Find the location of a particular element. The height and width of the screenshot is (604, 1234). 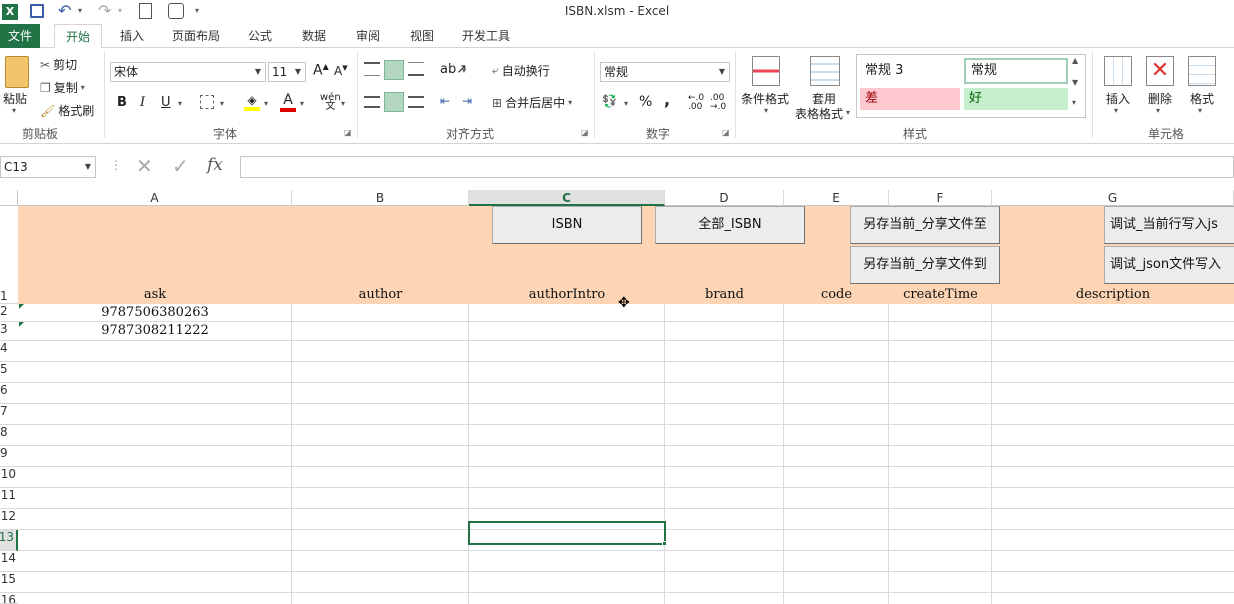

copy-button: ❐ 复制 ▾ is located at coordinates (62, 87).